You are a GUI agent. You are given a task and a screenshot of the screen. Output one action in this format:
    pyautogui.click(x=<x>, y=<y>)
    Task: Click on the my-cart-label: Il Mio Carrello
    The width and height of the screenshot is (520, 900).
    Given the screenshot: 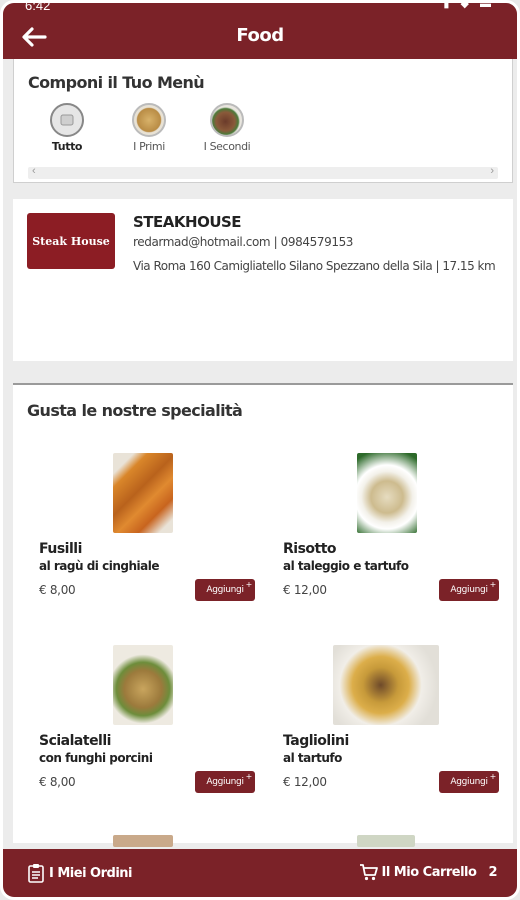 What is the action you would take?
    pyautogui.click(x=429, y=872)
    